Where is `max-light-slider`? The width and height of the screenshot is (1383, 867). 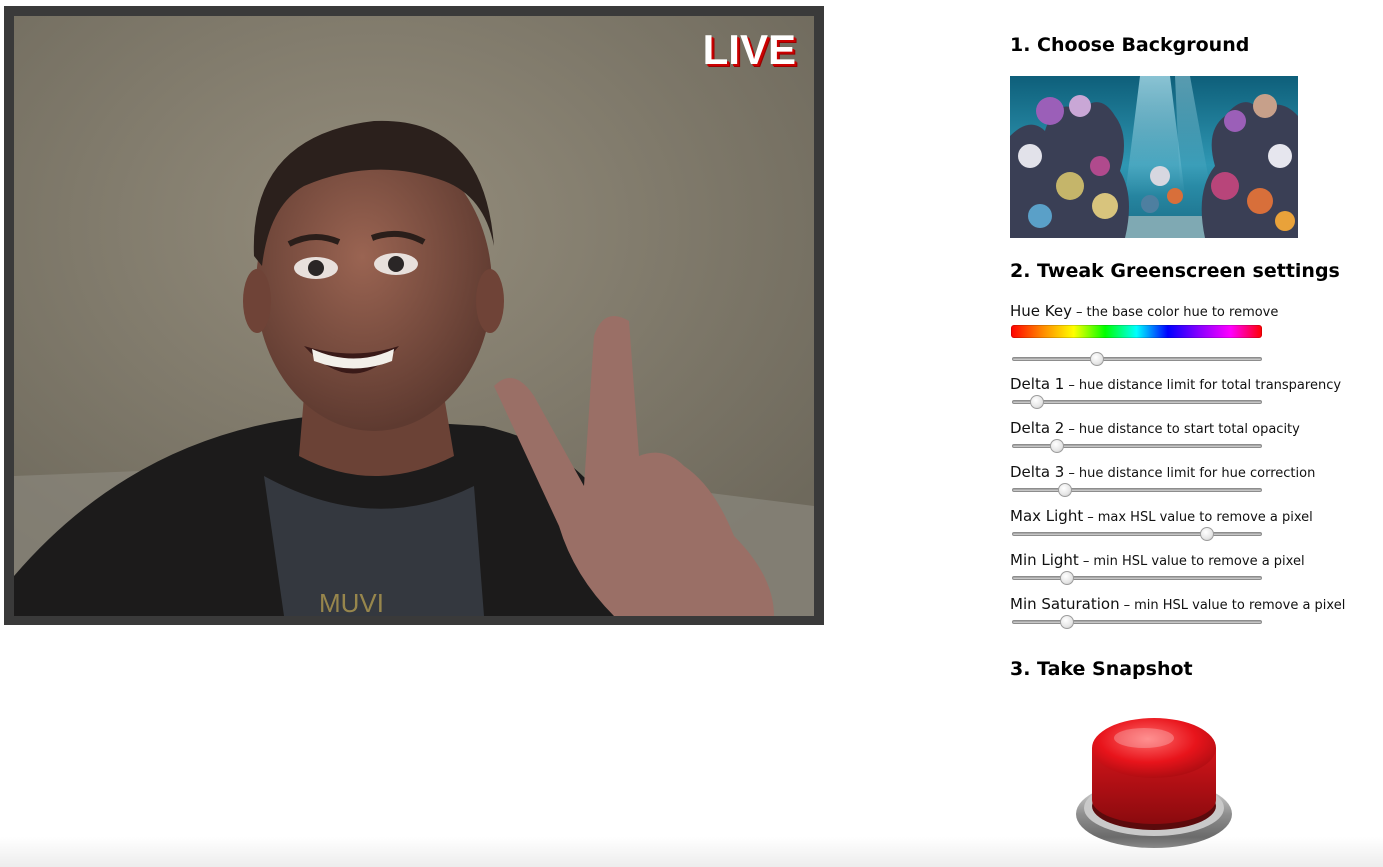
max-light-slider is located at coordinates (1137, 534).